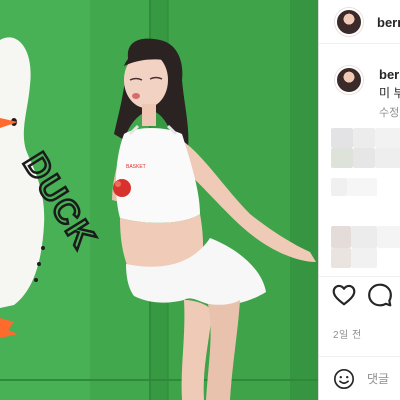 Image resolution: width=400 pixels, height=400 pixels. Describe the element at coordinates (344, 295) in the screenshot. I see `heart-outline-icon` at that location.